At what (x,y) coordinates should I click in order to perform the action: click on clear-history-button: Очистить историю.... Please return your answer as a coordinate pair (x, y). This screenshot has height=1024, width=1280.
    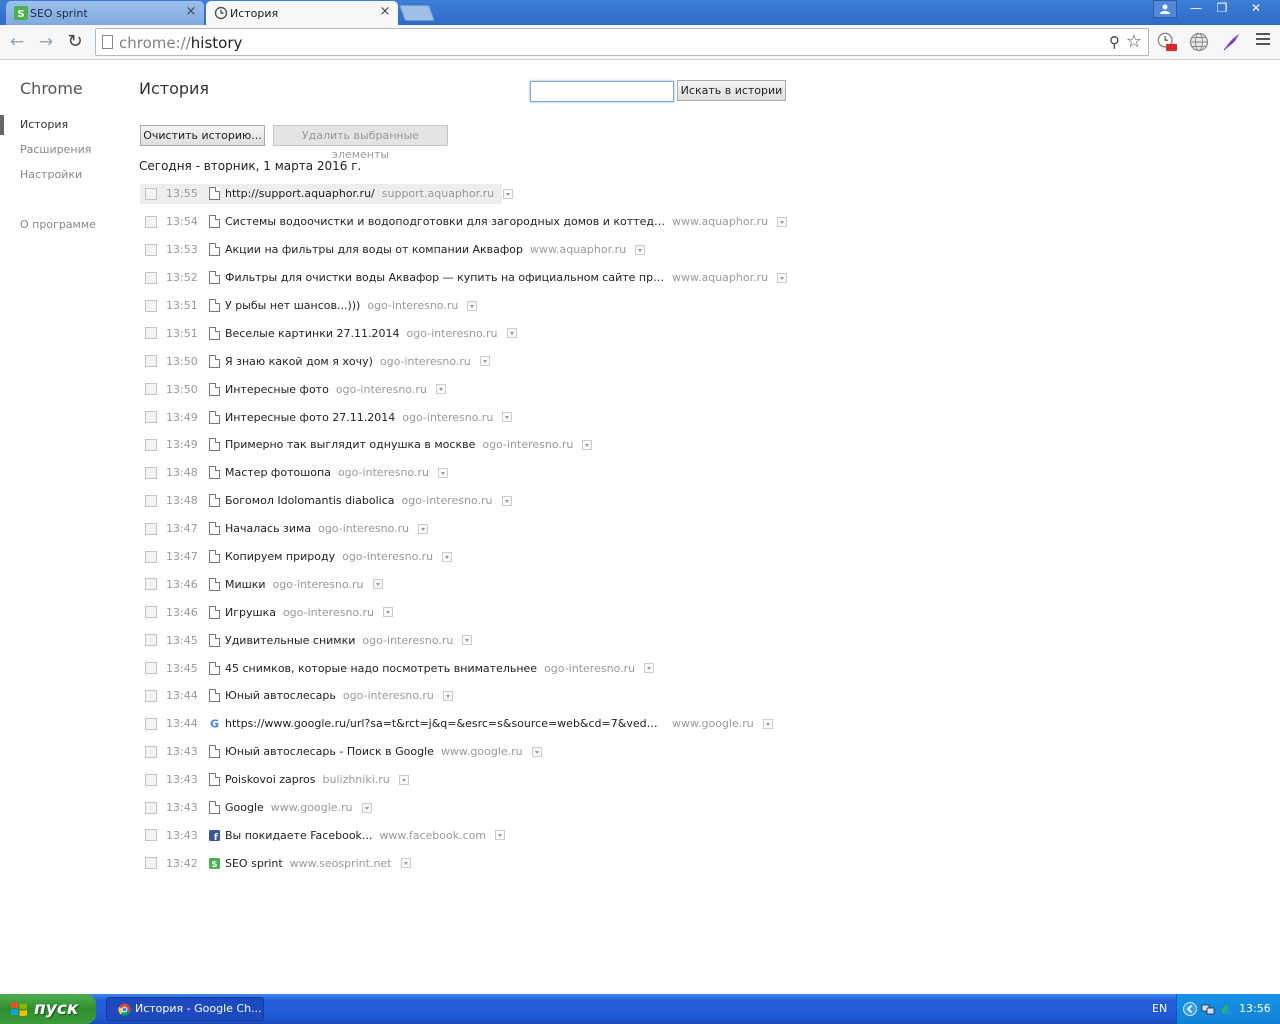
    Looking at the image, I should click on (202, 135).